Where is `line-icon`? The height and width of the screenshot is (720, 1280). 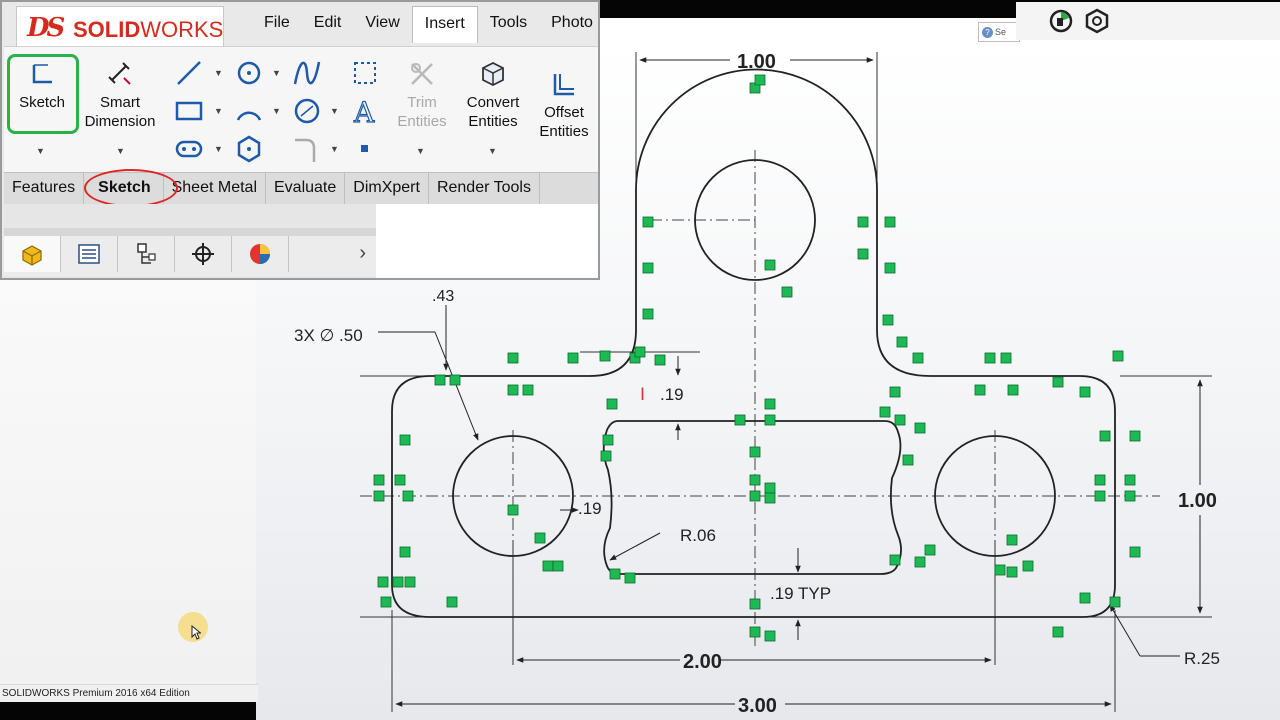
line-icon is located at coordinates (189, 73).